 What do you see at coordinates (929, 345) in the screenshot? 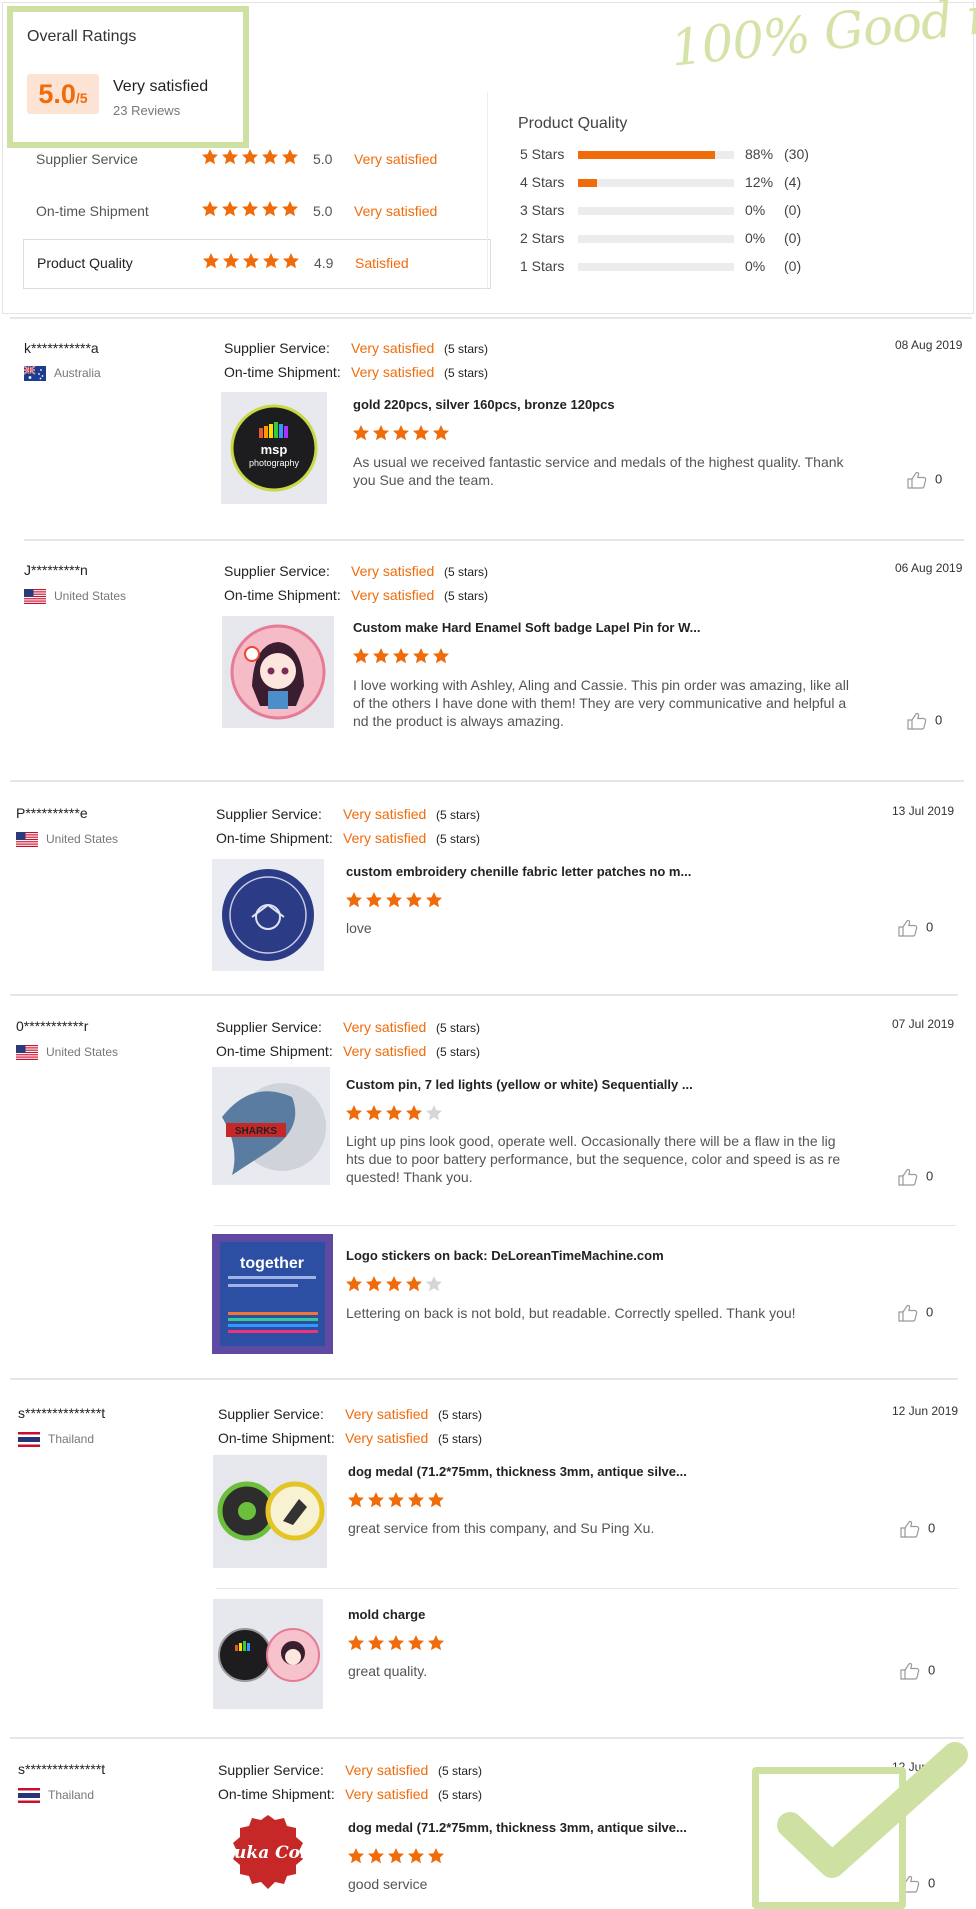
I see `review-date: 08 Aug 2019` at bounding box center [929, 345].